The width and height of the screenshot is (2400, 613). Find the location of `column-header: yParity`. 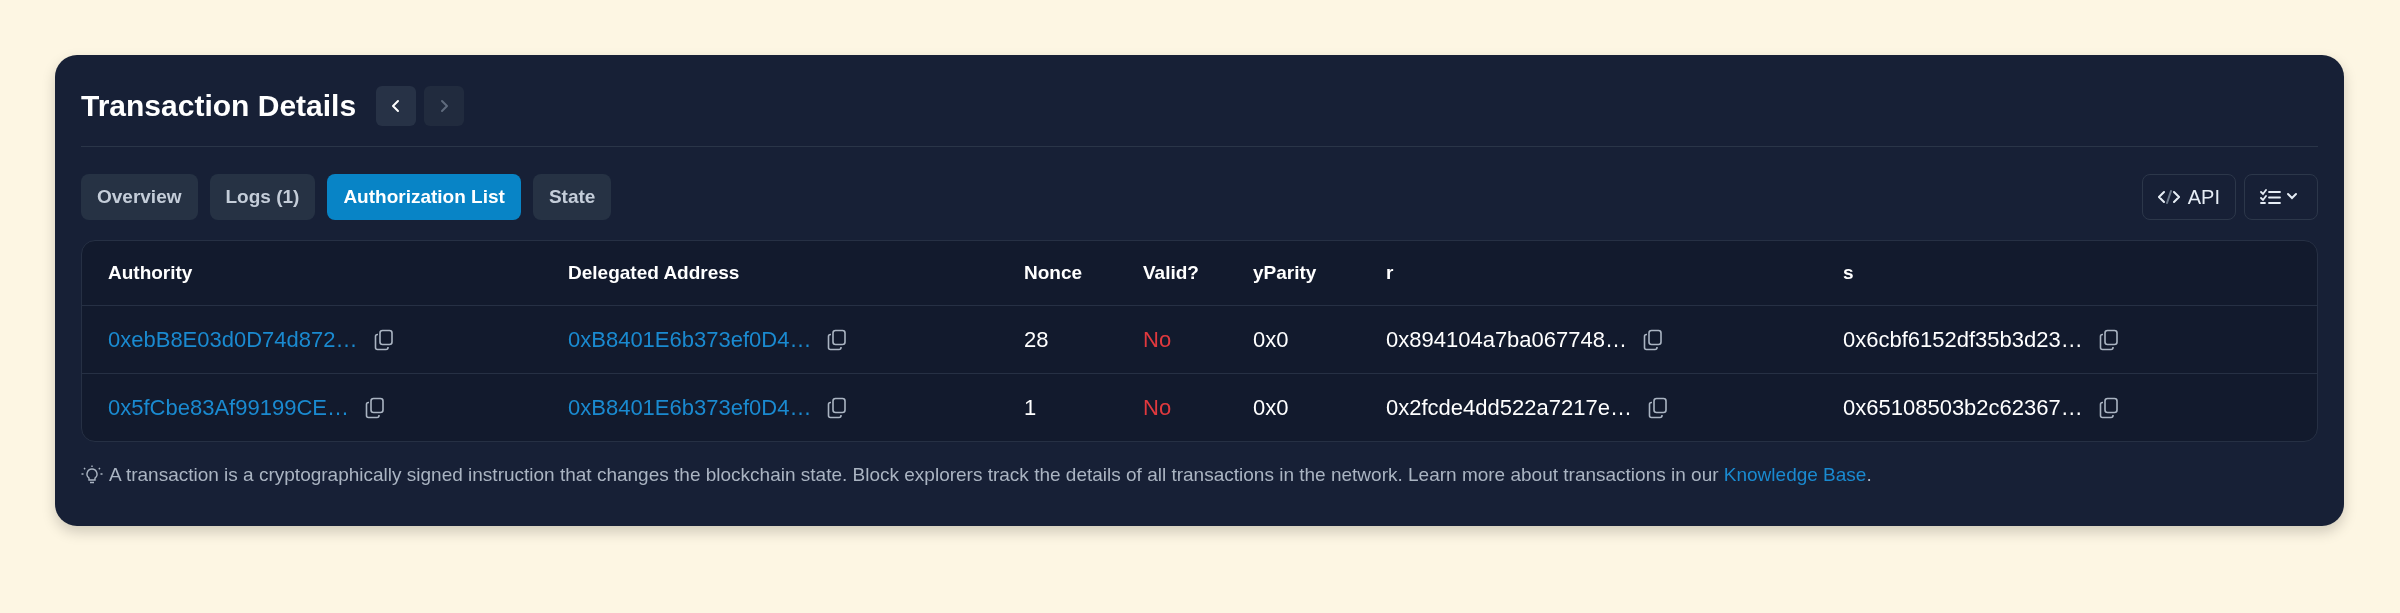

column-header: yParity is located at coordinates (1293, 273).